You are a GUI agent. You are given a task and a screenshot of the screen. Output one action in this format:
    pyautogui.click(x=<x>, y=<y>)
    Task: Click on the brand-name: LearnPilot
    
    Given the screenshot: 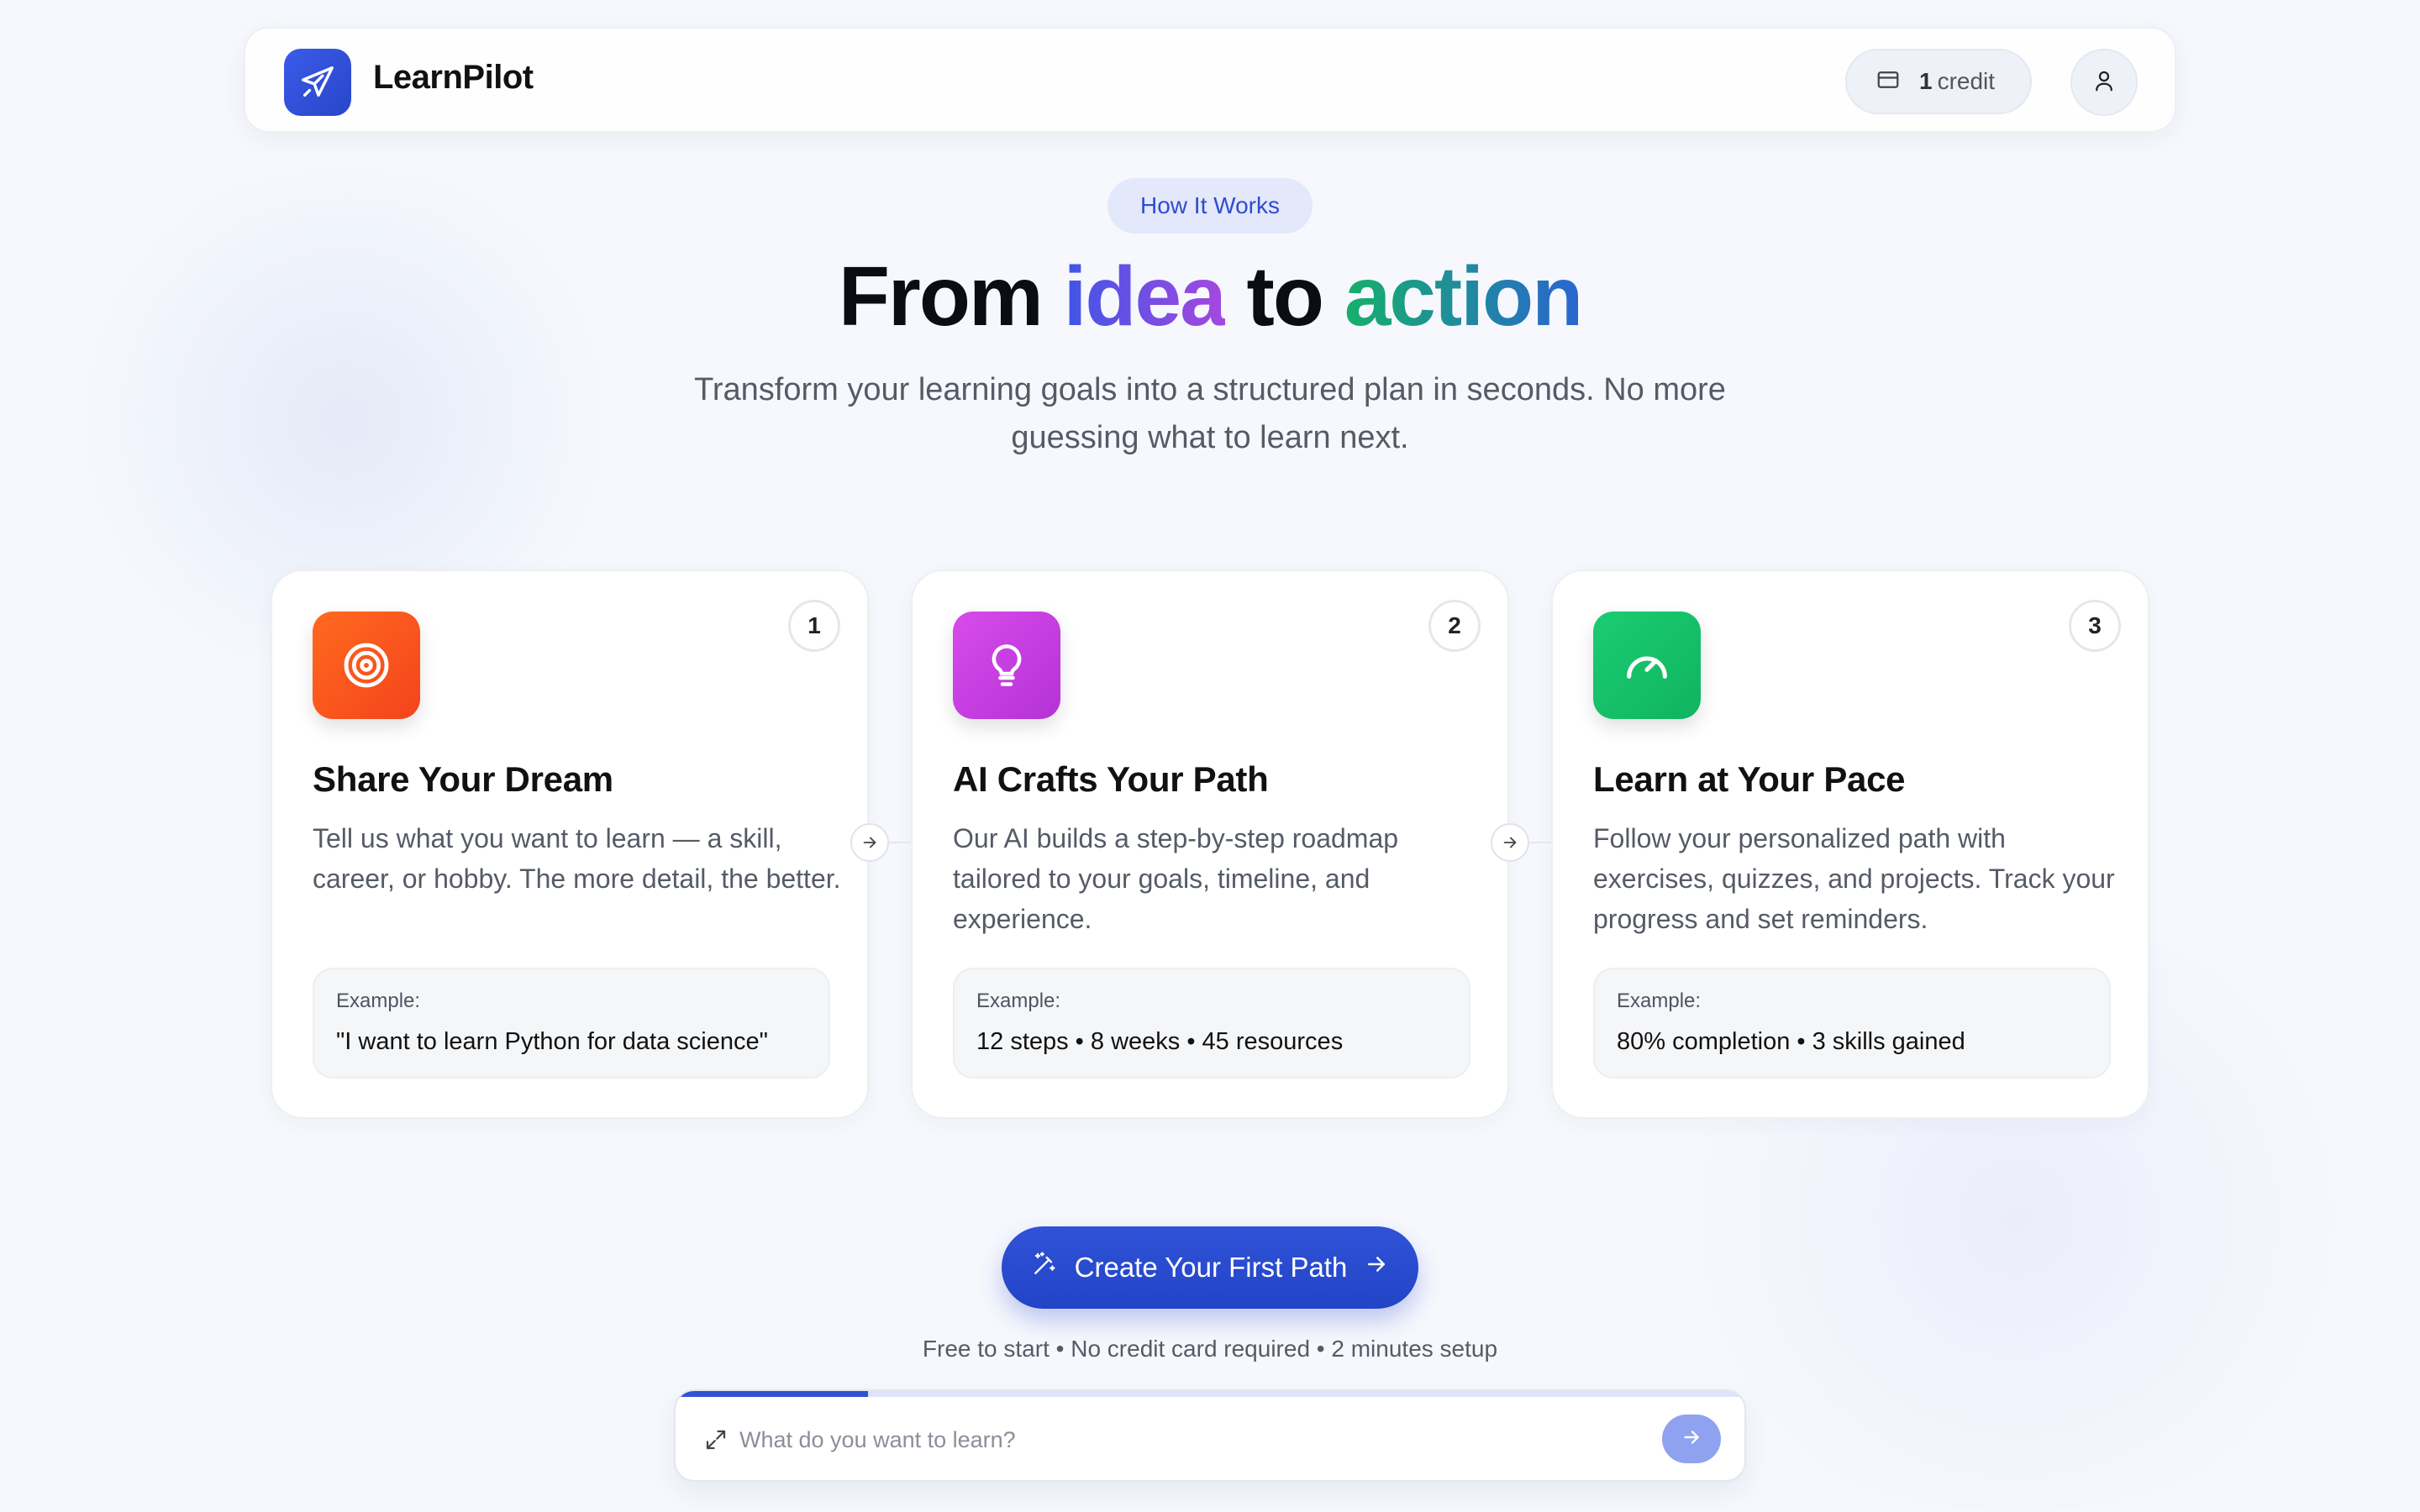 What is the action you would take?
    pyautogui.click(x=453, y=78)
    